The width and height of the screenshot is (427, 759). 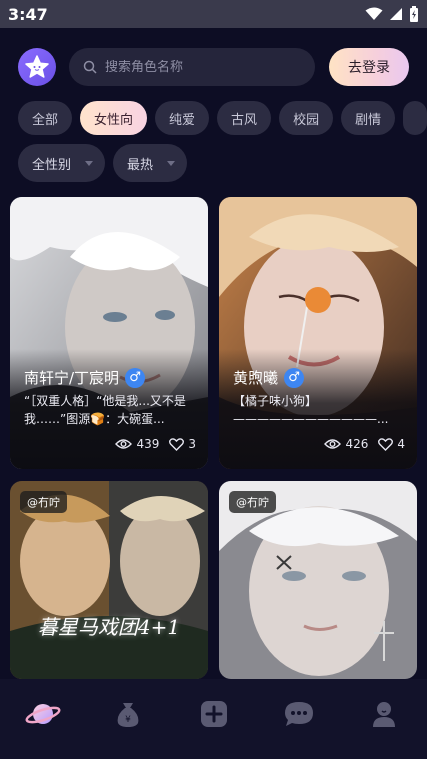 I want to click on view-count: 439, so click(x=137, y=444).